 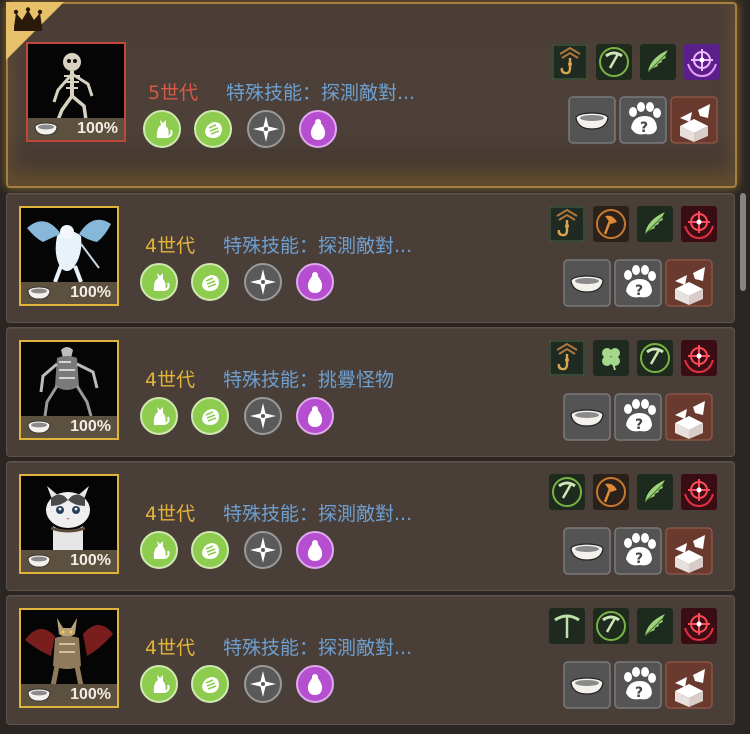 What do you see at coordinates (69, 251) in the screenshot?
I see `ice-dragon-creature-image` at bounding box center [69, 251].